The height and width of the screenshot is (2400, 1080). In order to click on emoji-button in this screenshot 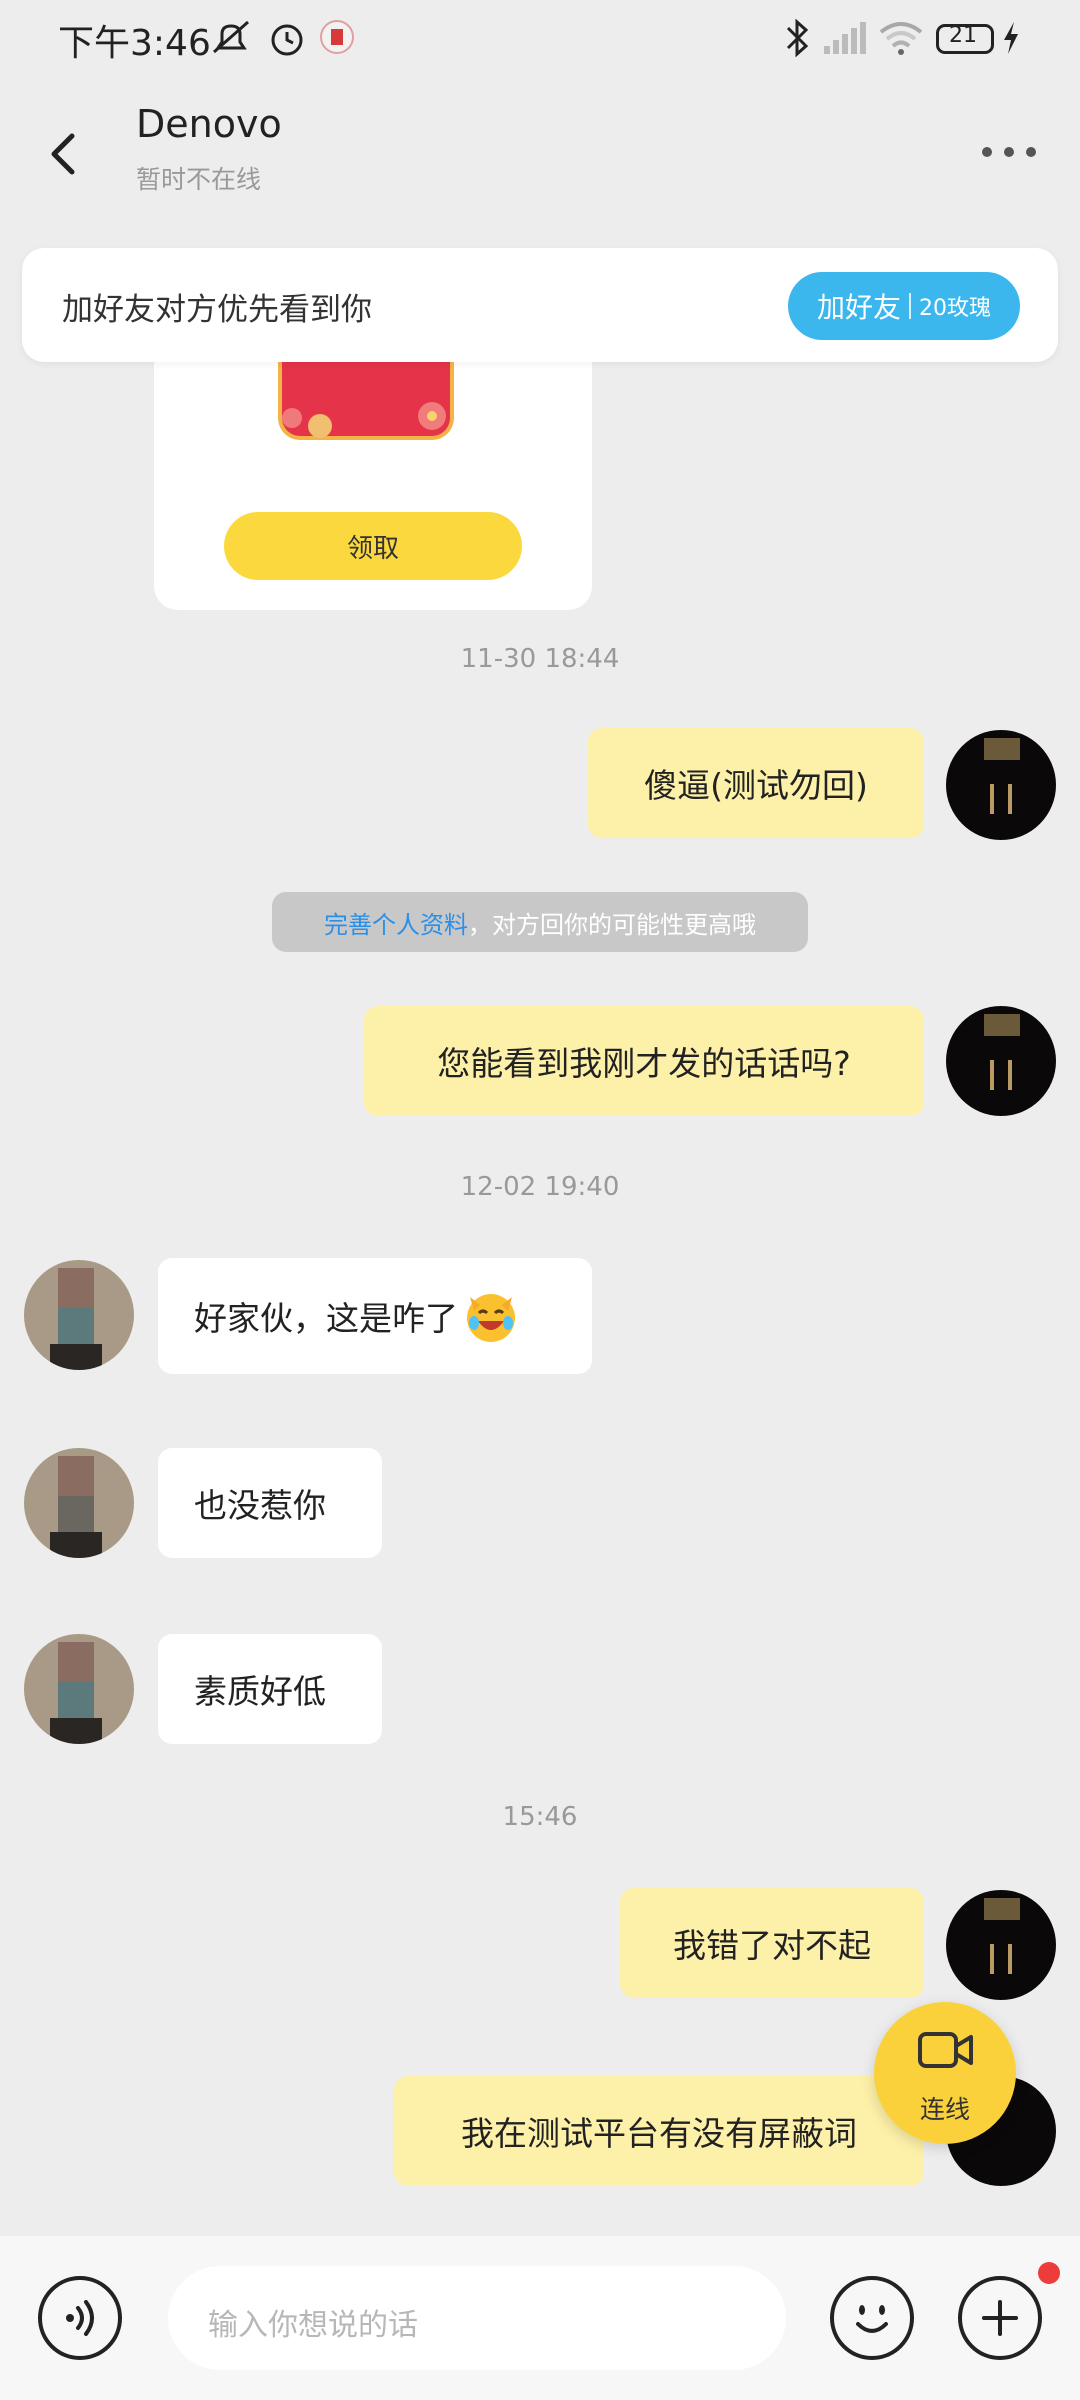, I will do `click(872, 2318)`.